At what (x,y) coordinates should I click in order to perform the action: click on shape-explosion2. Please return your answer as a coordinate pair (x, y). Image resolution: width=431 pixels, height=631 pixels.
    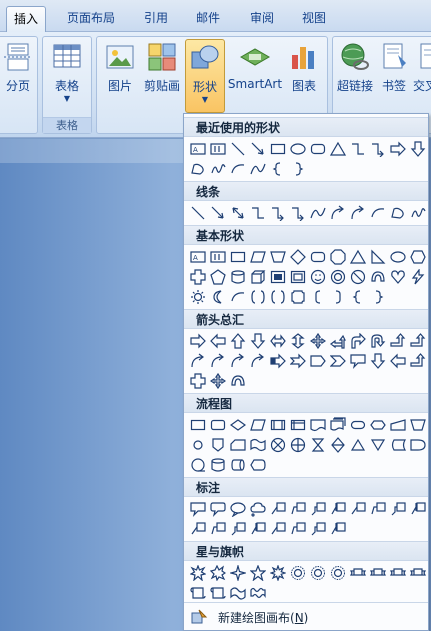
    Looking at the image, I should click on (217, 572).